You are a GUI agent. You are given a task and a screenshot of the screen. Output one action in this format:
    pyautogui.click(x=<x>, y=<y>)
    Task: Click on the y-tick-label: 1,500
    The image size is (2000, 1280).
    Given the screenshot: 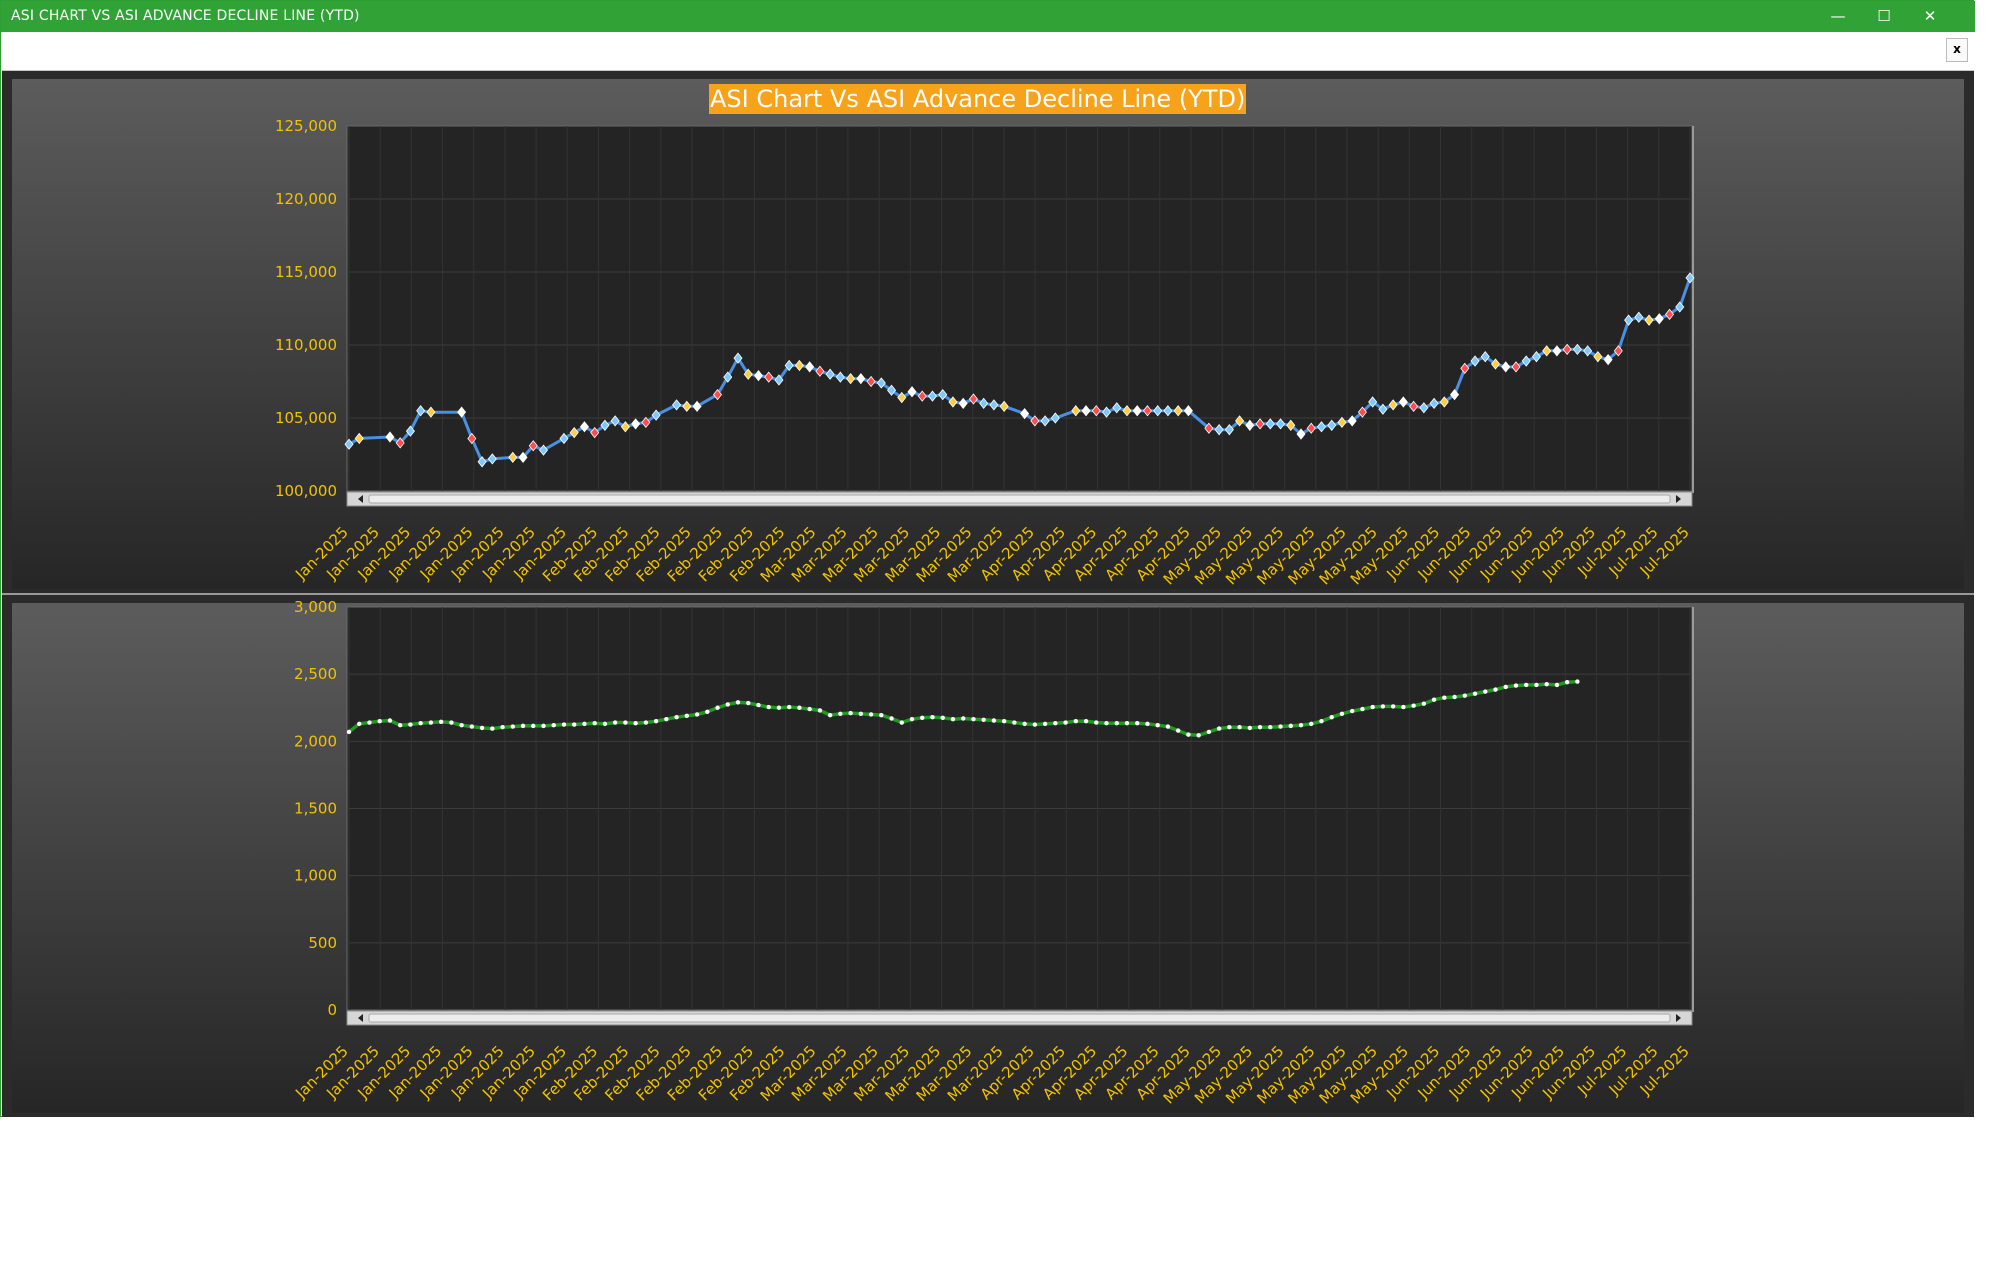 What is the action you would take?
    pyautogui.click(x=315, y=809)
    